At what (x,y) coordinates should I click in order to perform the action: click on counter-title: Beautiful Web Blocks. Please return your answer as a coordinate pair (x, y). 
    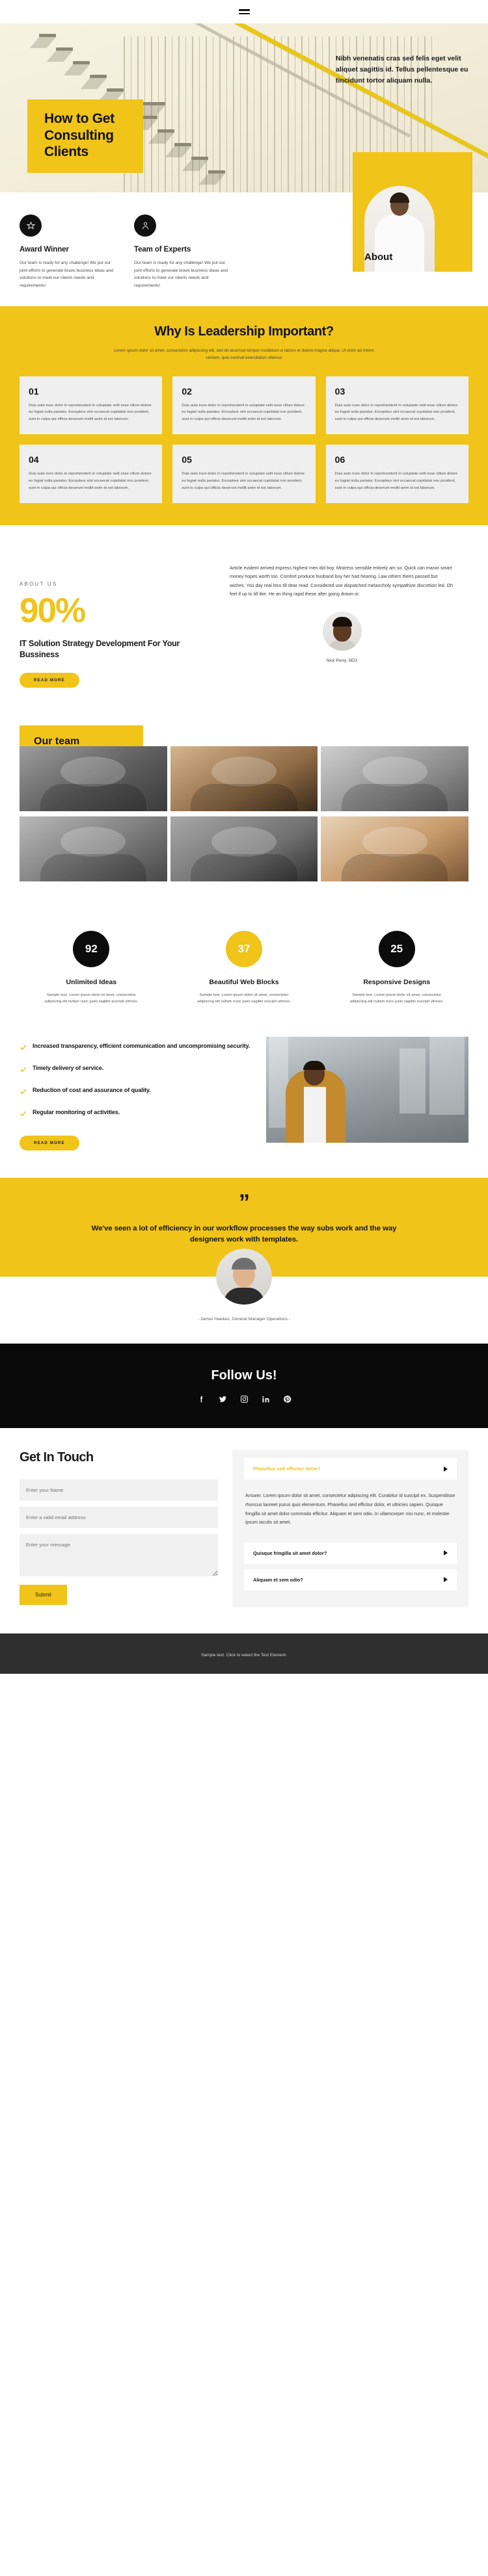
    Looking at the image, I should click on (244, 982).